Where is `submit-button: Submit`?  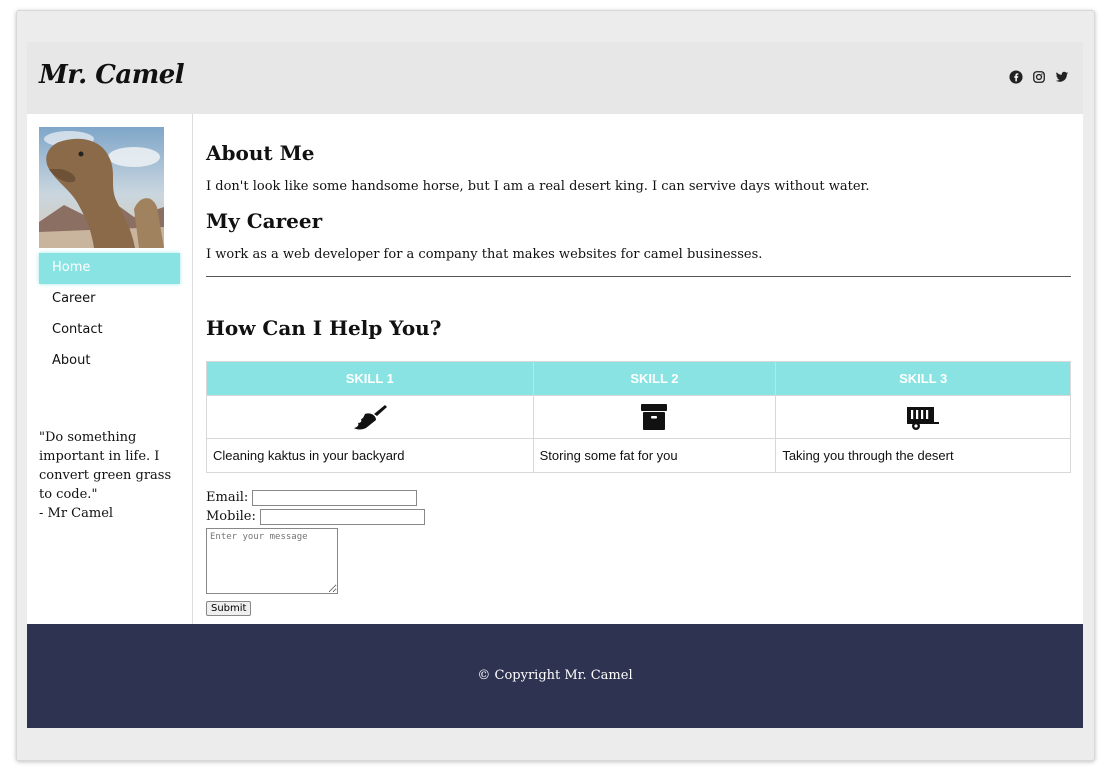
submit-button: Submit is located at coordinates (229, 608).